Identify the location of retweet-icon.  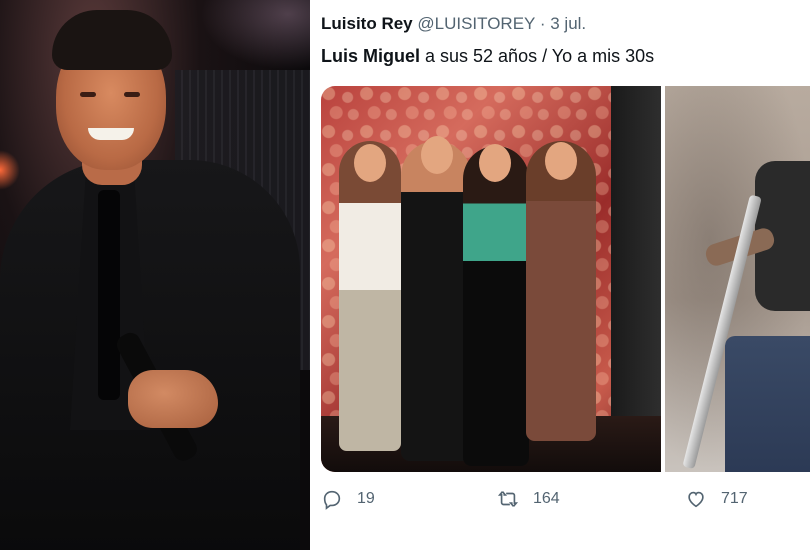
(508, 499).